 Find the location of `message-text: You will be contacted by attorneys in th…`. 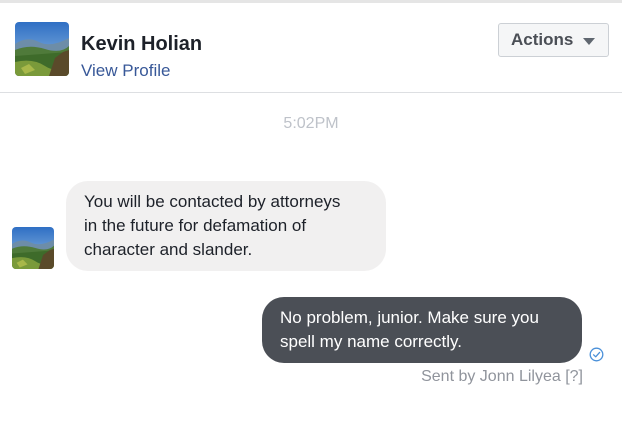

message-text: You will be contacted by attorneys in th… is located at coordinates (212, 225).